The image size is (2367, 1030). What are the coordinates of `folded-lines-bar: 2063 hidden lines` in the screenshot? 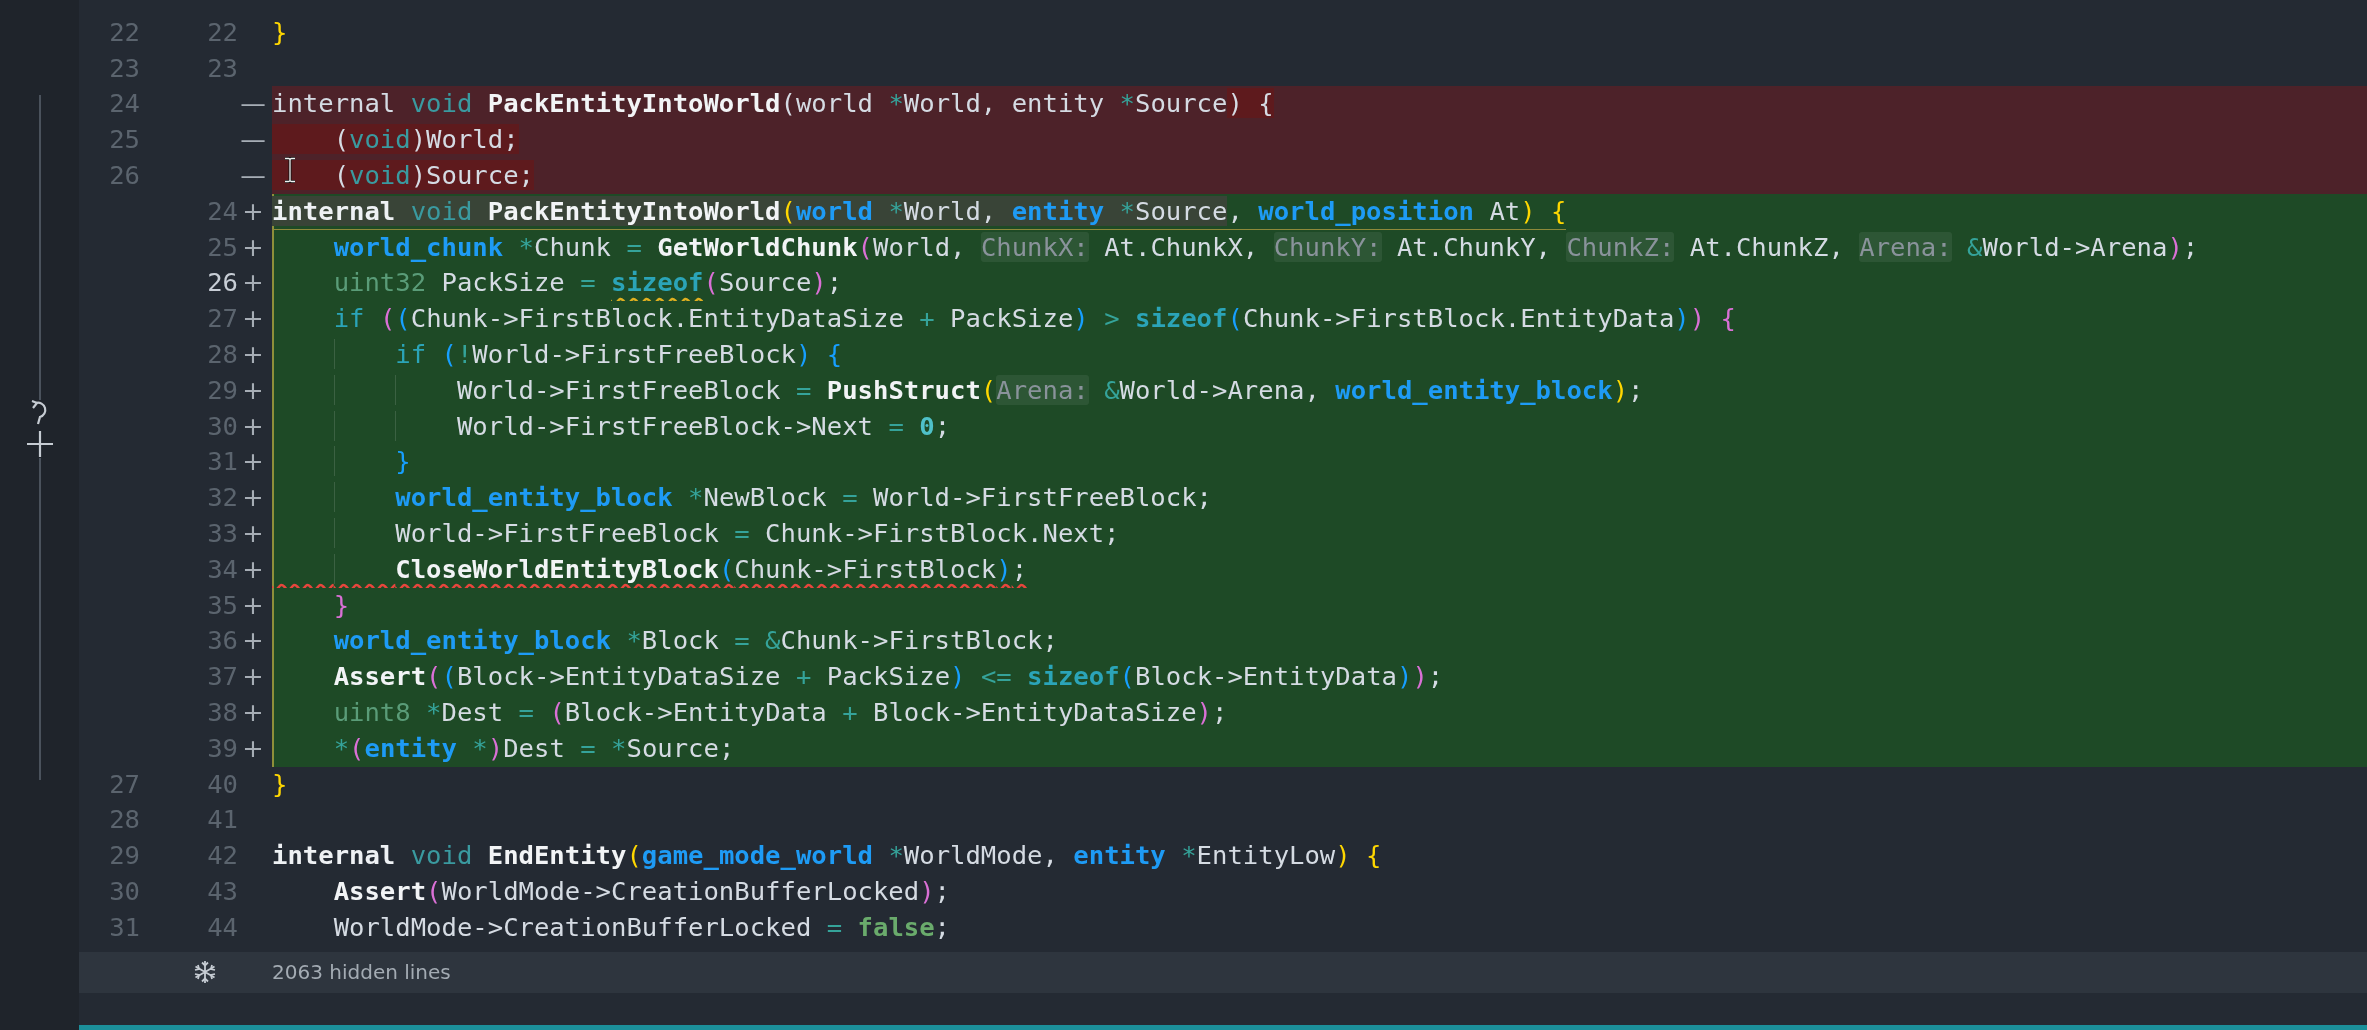 It's located at (1223, 972).